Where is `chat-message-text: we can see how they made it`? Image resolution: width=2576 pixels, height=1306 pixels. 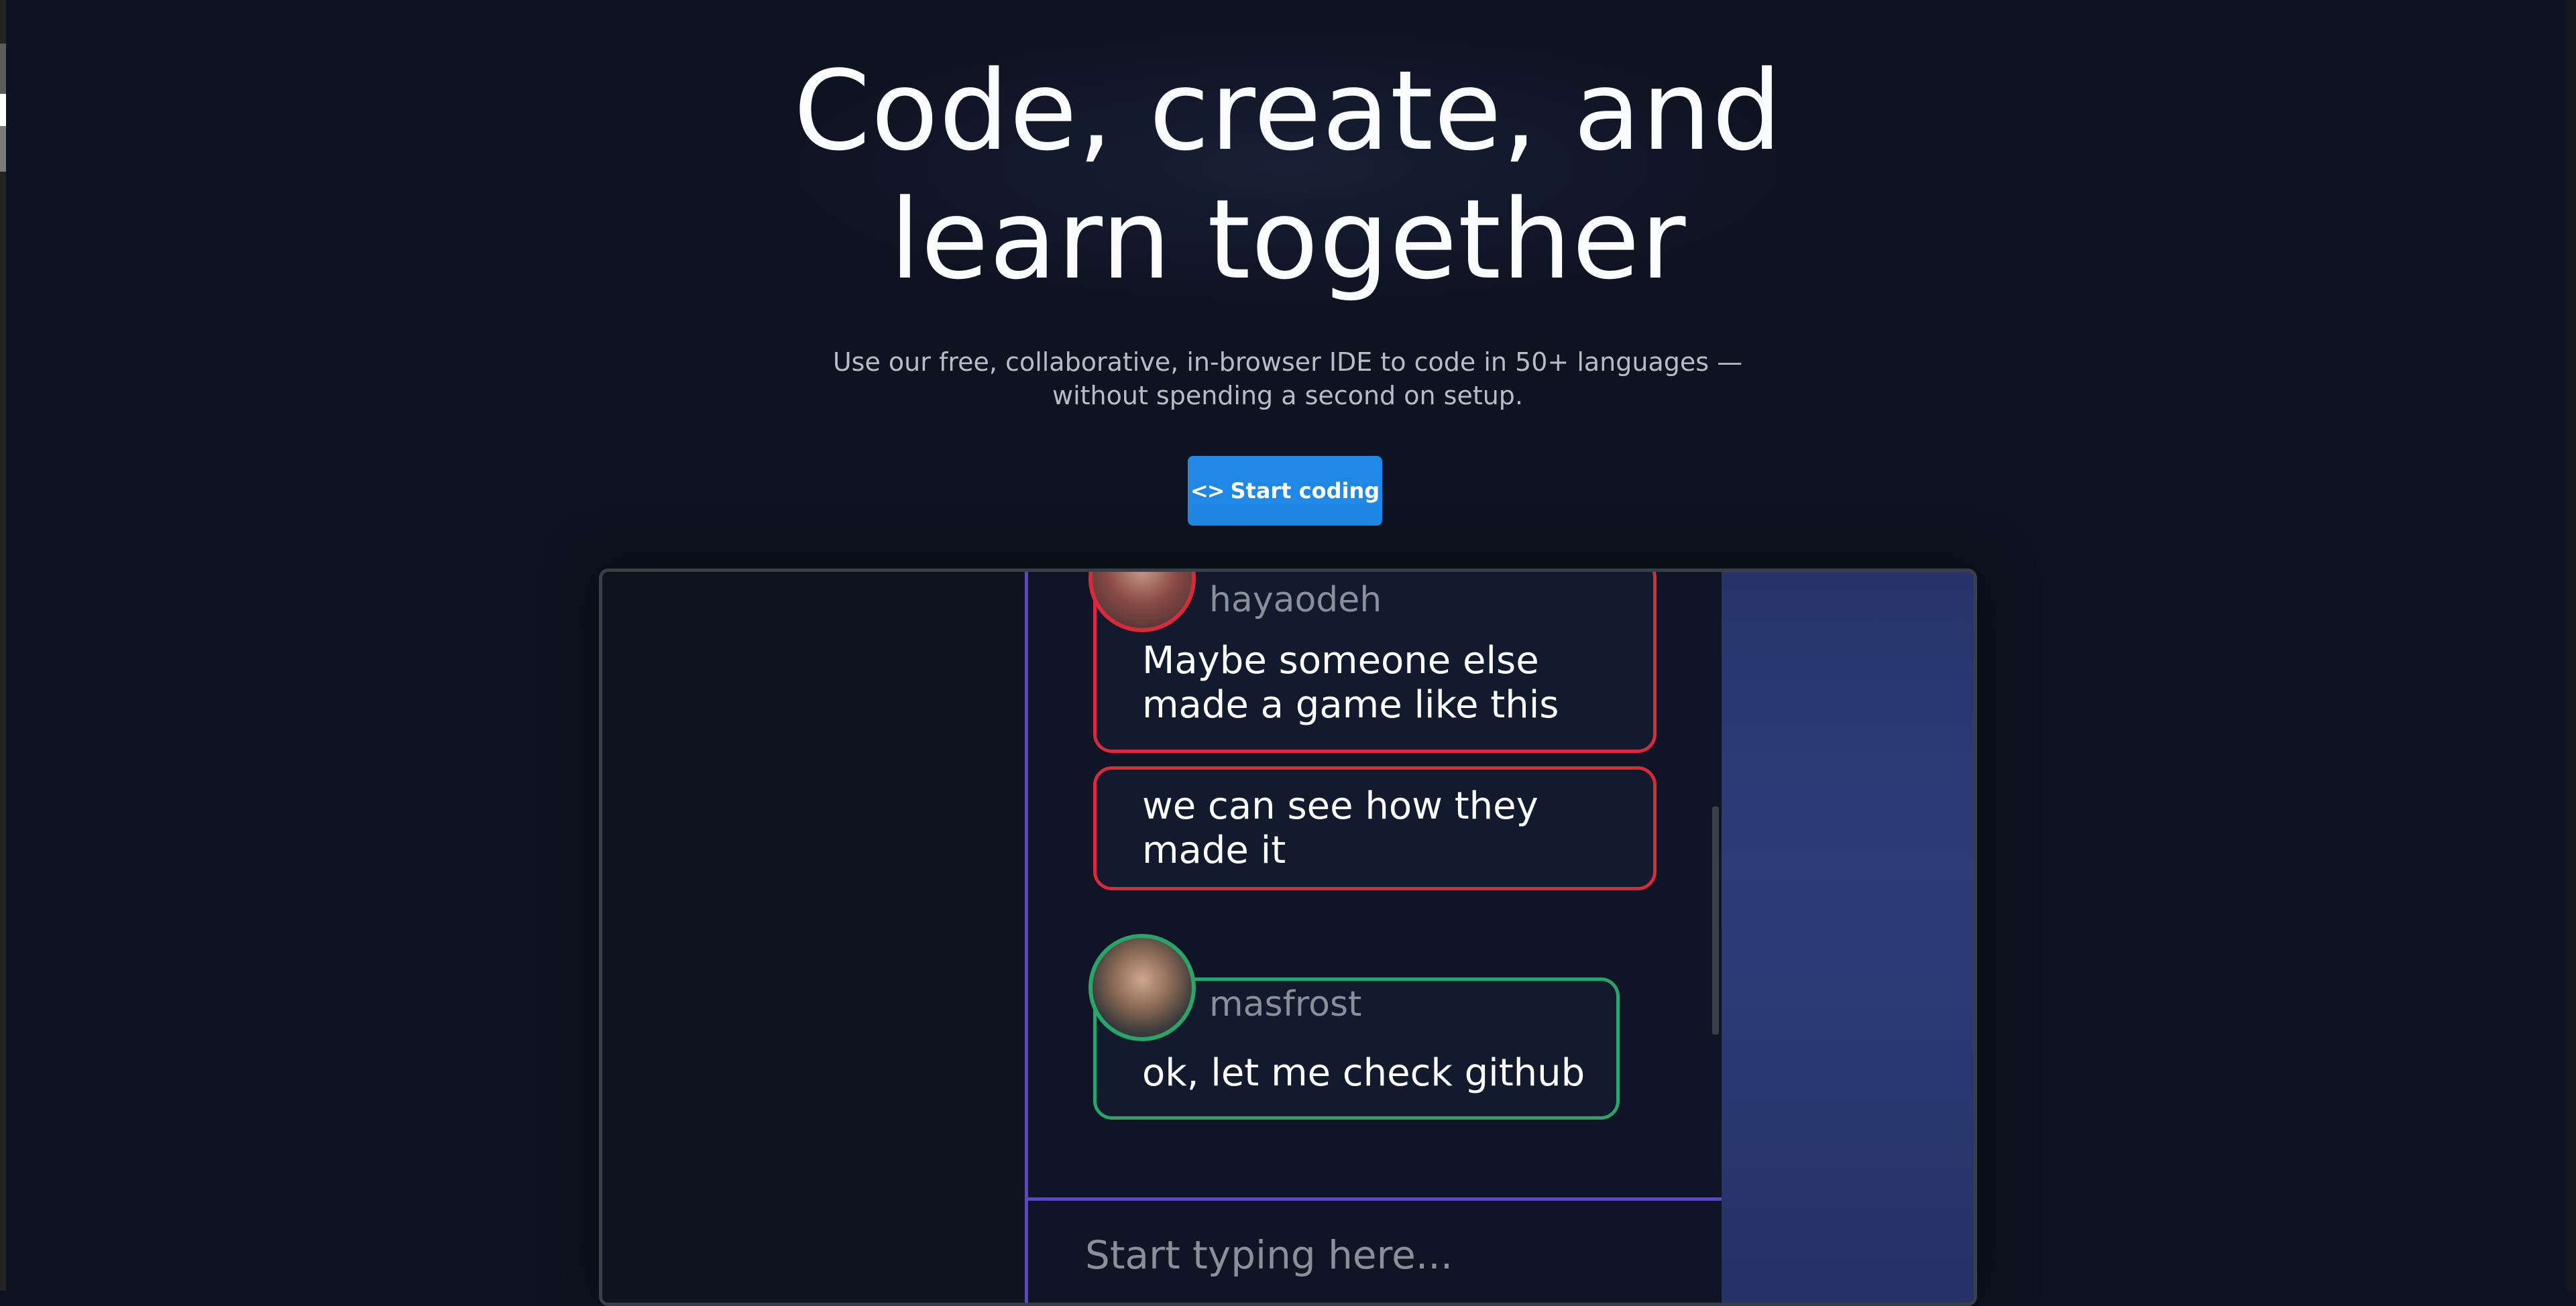 chat-message-text: we can see how they made it is located at coordinates (1340, 828).